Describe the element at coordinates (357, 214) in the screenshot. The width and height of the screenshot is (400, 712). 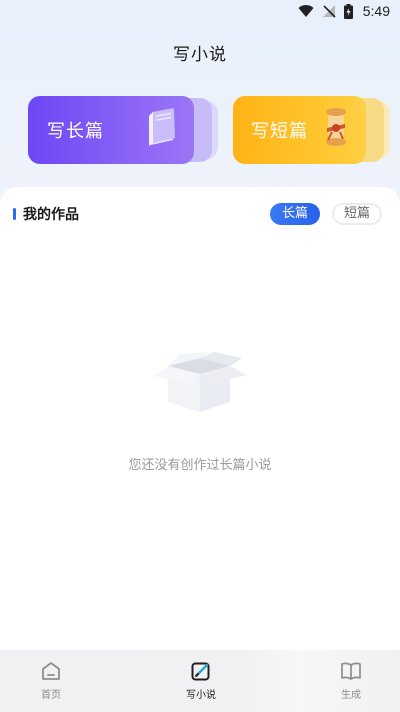
I see `tab-short: 短篇` at that location.